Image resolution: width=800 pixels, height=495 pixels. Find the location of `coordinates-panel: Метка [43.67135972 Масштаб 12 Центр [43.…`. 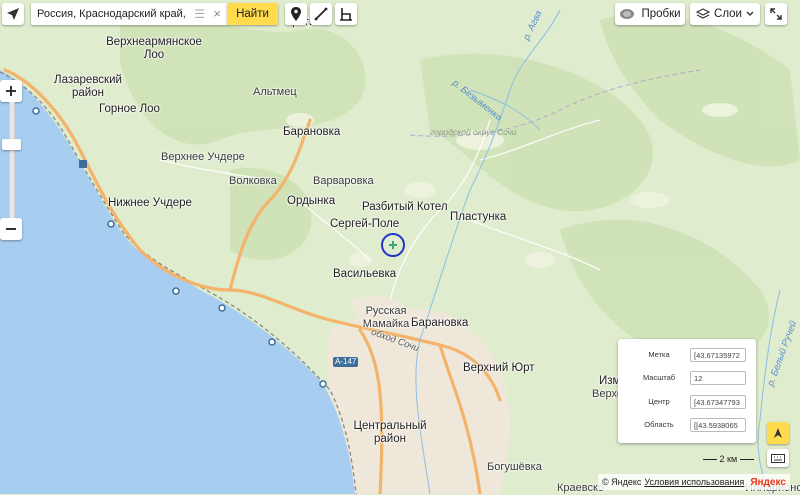

coordinates-panel: Метка [43.67135972 Масштаб 12 Центр [43.… is located at coordinates (687, 391).